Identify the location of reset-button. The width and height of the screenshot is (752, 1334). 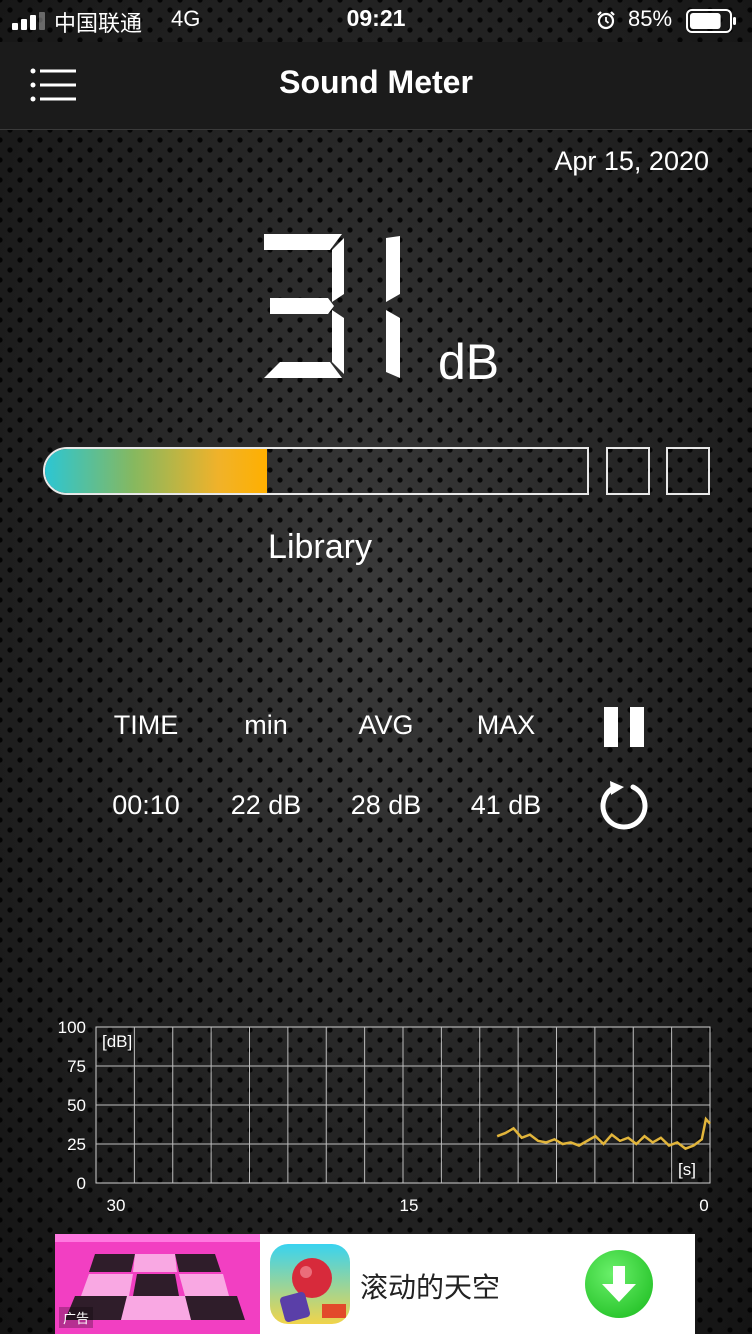
(624, 806).